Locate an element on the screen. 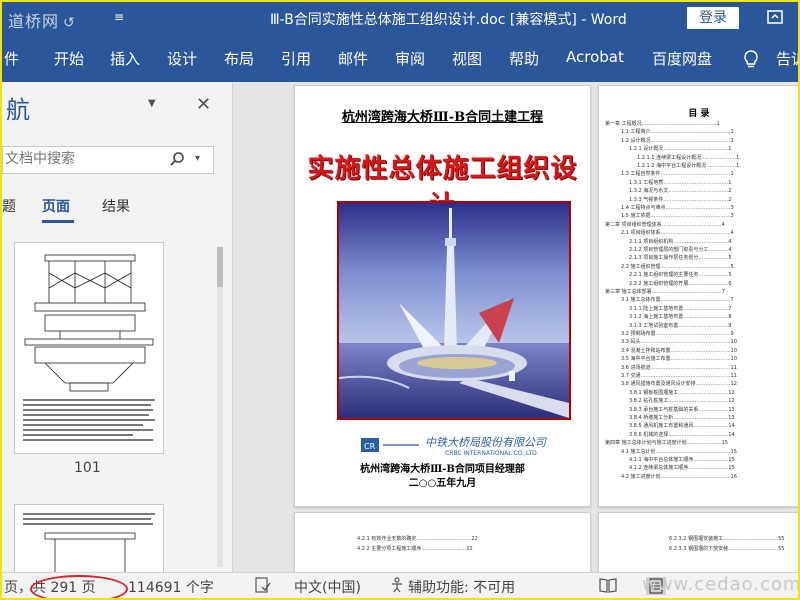 This screenshot has width=800, height=600. search-options-chevron-icon: ▾ is located at coordinates (197, 158).